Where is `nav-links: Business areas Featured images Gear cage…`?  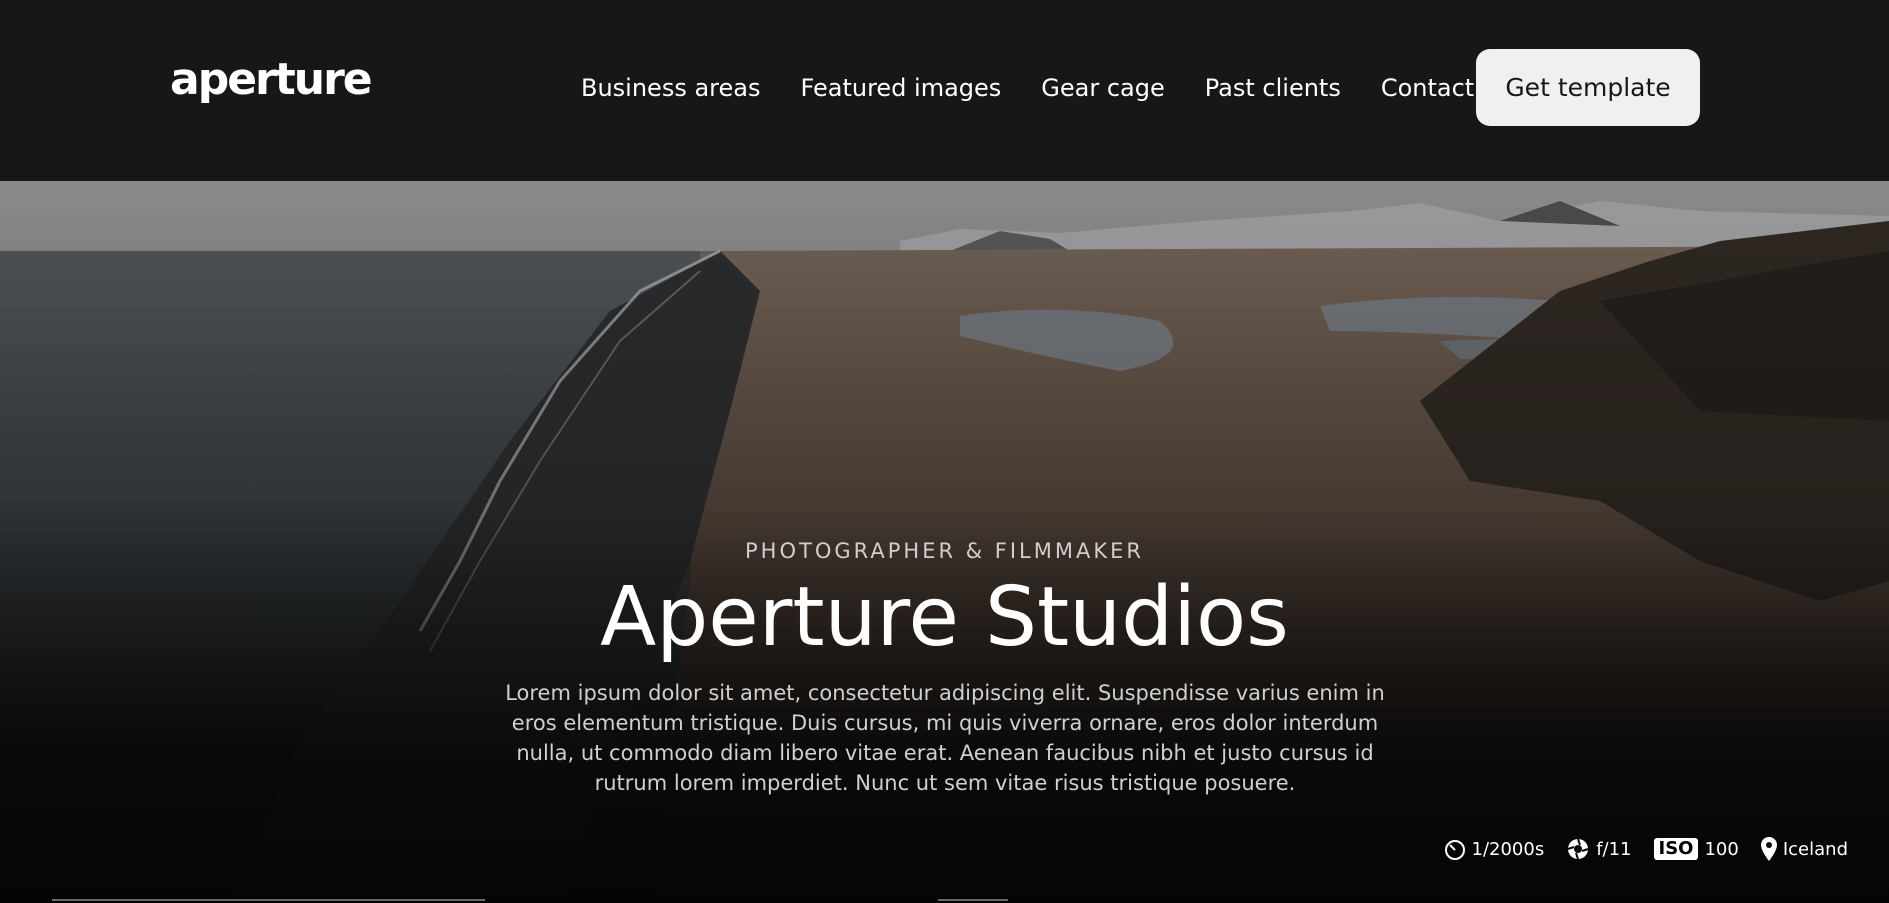
nav-links: Business areas Featured images Gear cage… is located at coordinates (1027, 88).